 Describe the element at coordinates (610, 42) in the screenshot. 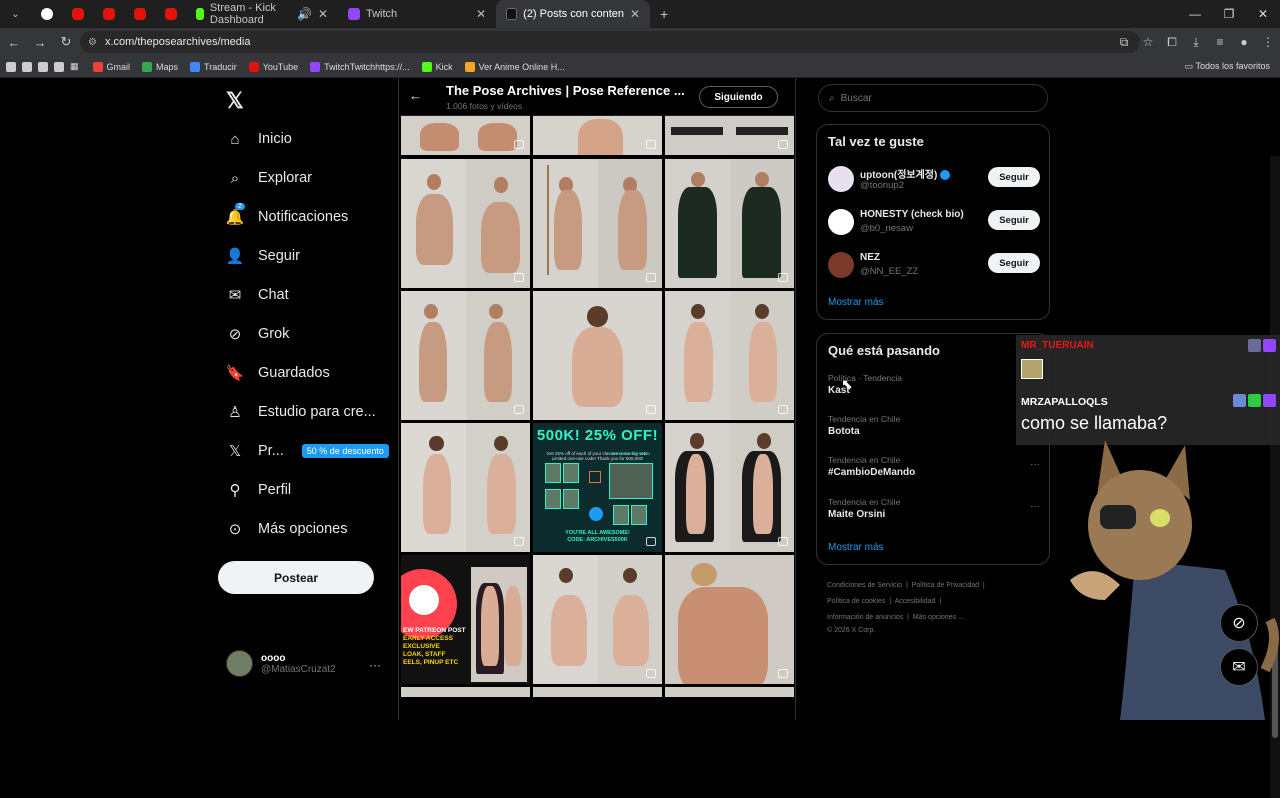

I see `url-field: ⚙ x.com/theposearchives/media` at that location.